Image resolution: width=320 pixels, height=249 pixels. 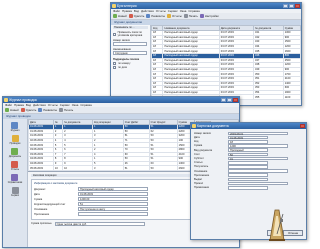 I want to click on sidebar-label: Сервис, so click(x=15, y=195).